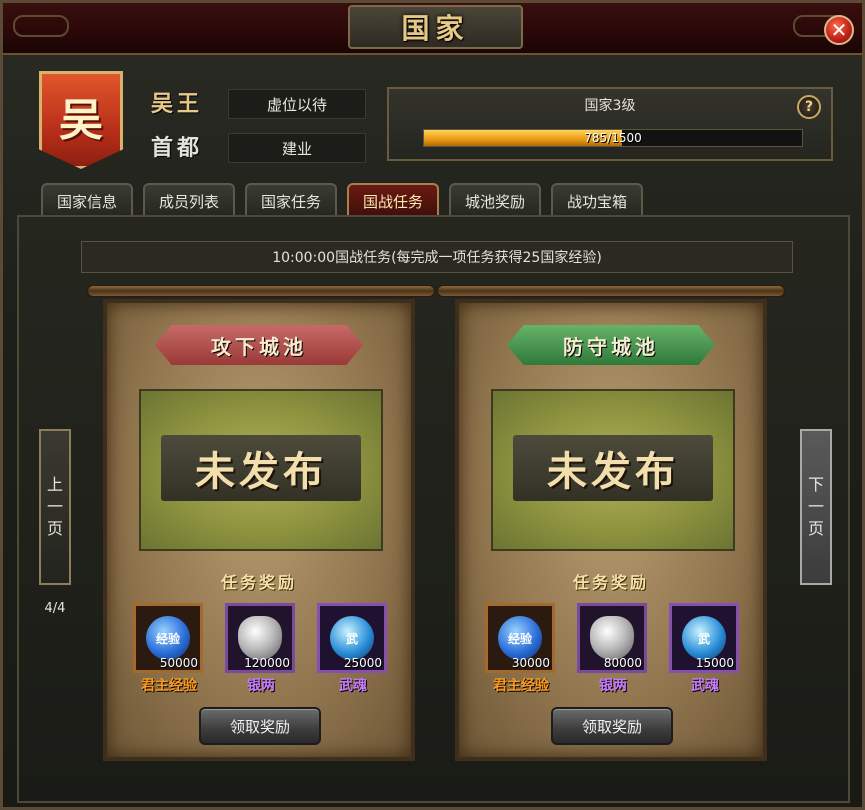 This screenshot has width=865, height=810. Describe the element at coordinates (81, 120) in the screenshot. I see `kingdom-banner-icon: 吴` at that location.